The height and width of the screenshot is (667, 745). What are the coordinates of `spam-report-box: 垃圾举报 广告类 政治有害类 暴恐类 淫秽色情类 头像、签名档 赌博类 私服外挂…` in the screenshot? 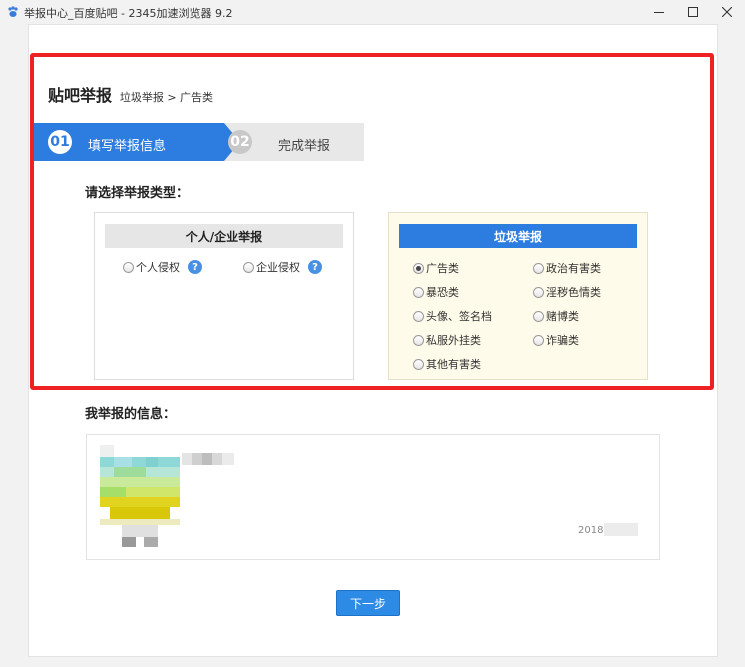 It's located at (518, 296).